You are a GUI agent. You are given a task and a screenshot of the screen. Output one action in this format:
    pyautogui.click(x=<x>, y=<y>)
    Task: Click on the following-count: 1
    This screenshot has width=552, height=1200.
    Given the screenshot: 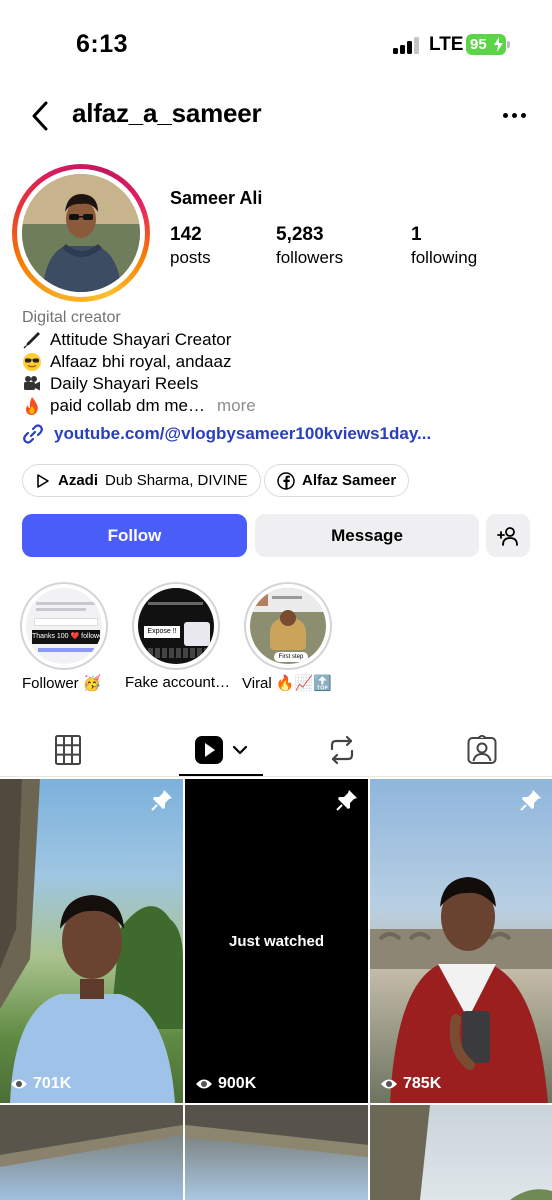 What is the action you would take?
    pyautogui.click(x=416, y=234)
    